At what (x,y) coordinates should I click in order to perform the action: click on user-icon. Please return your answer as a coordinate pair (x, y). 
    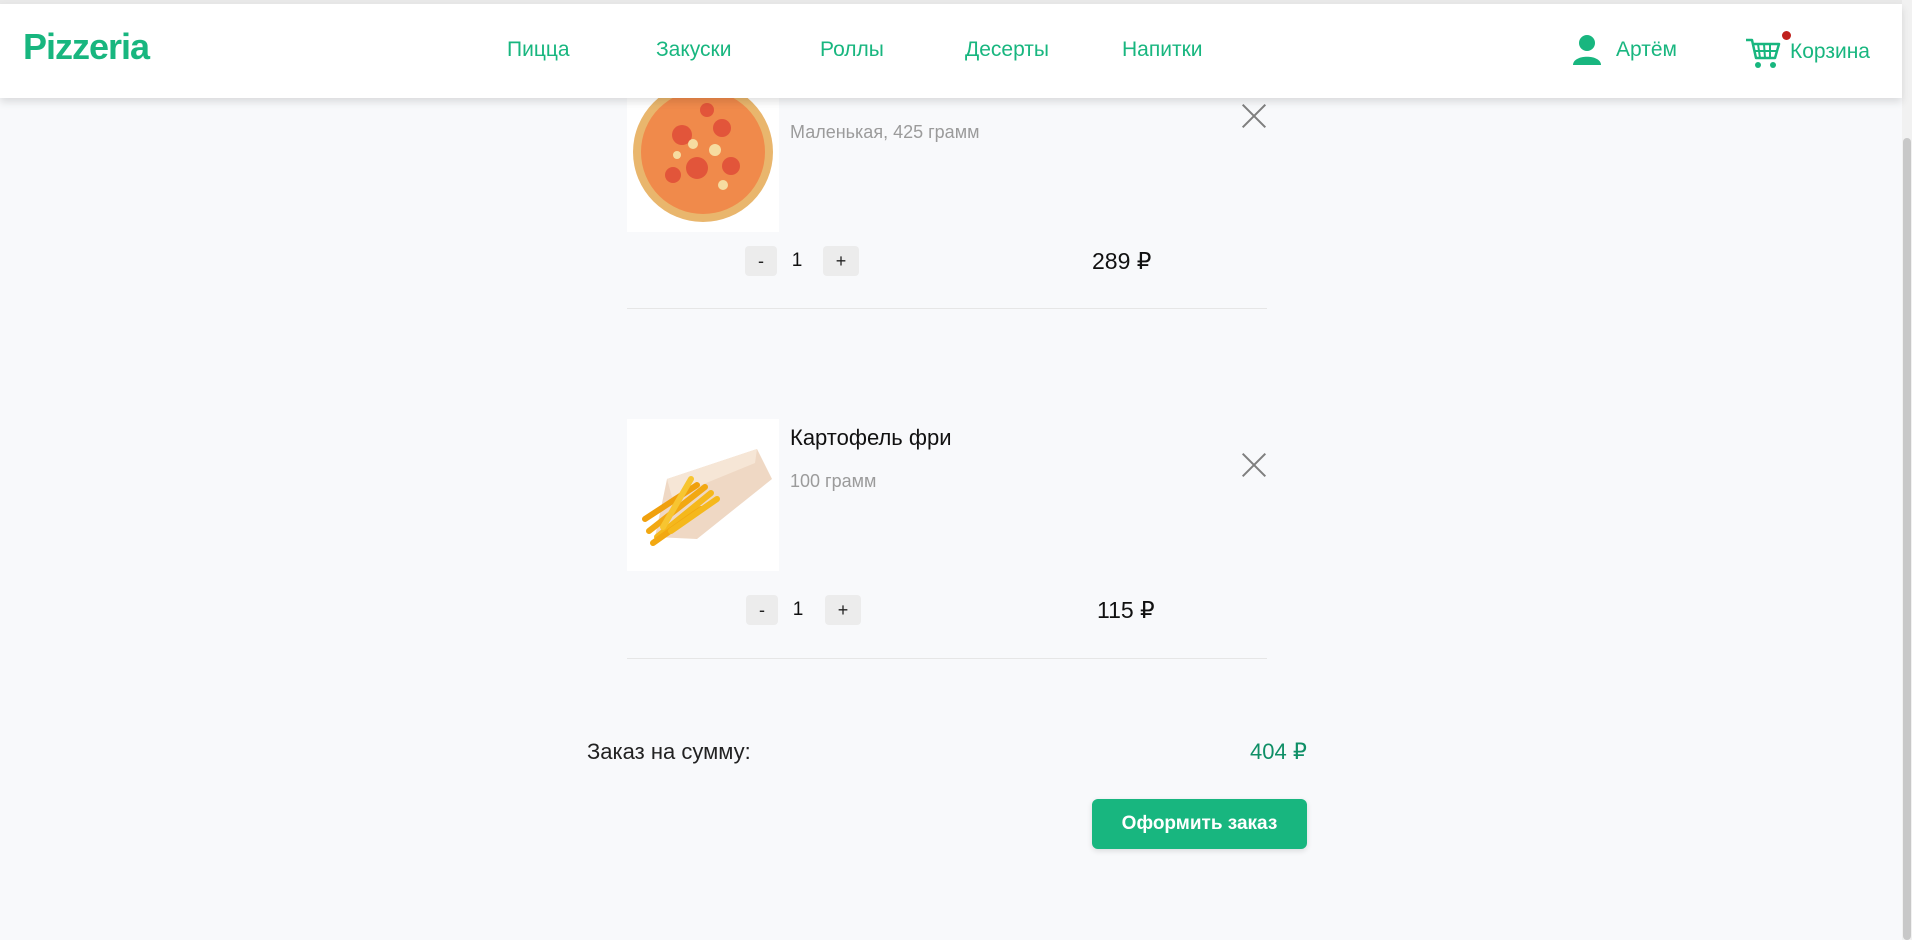
    Looking at the image, I should click on (1587, 50).